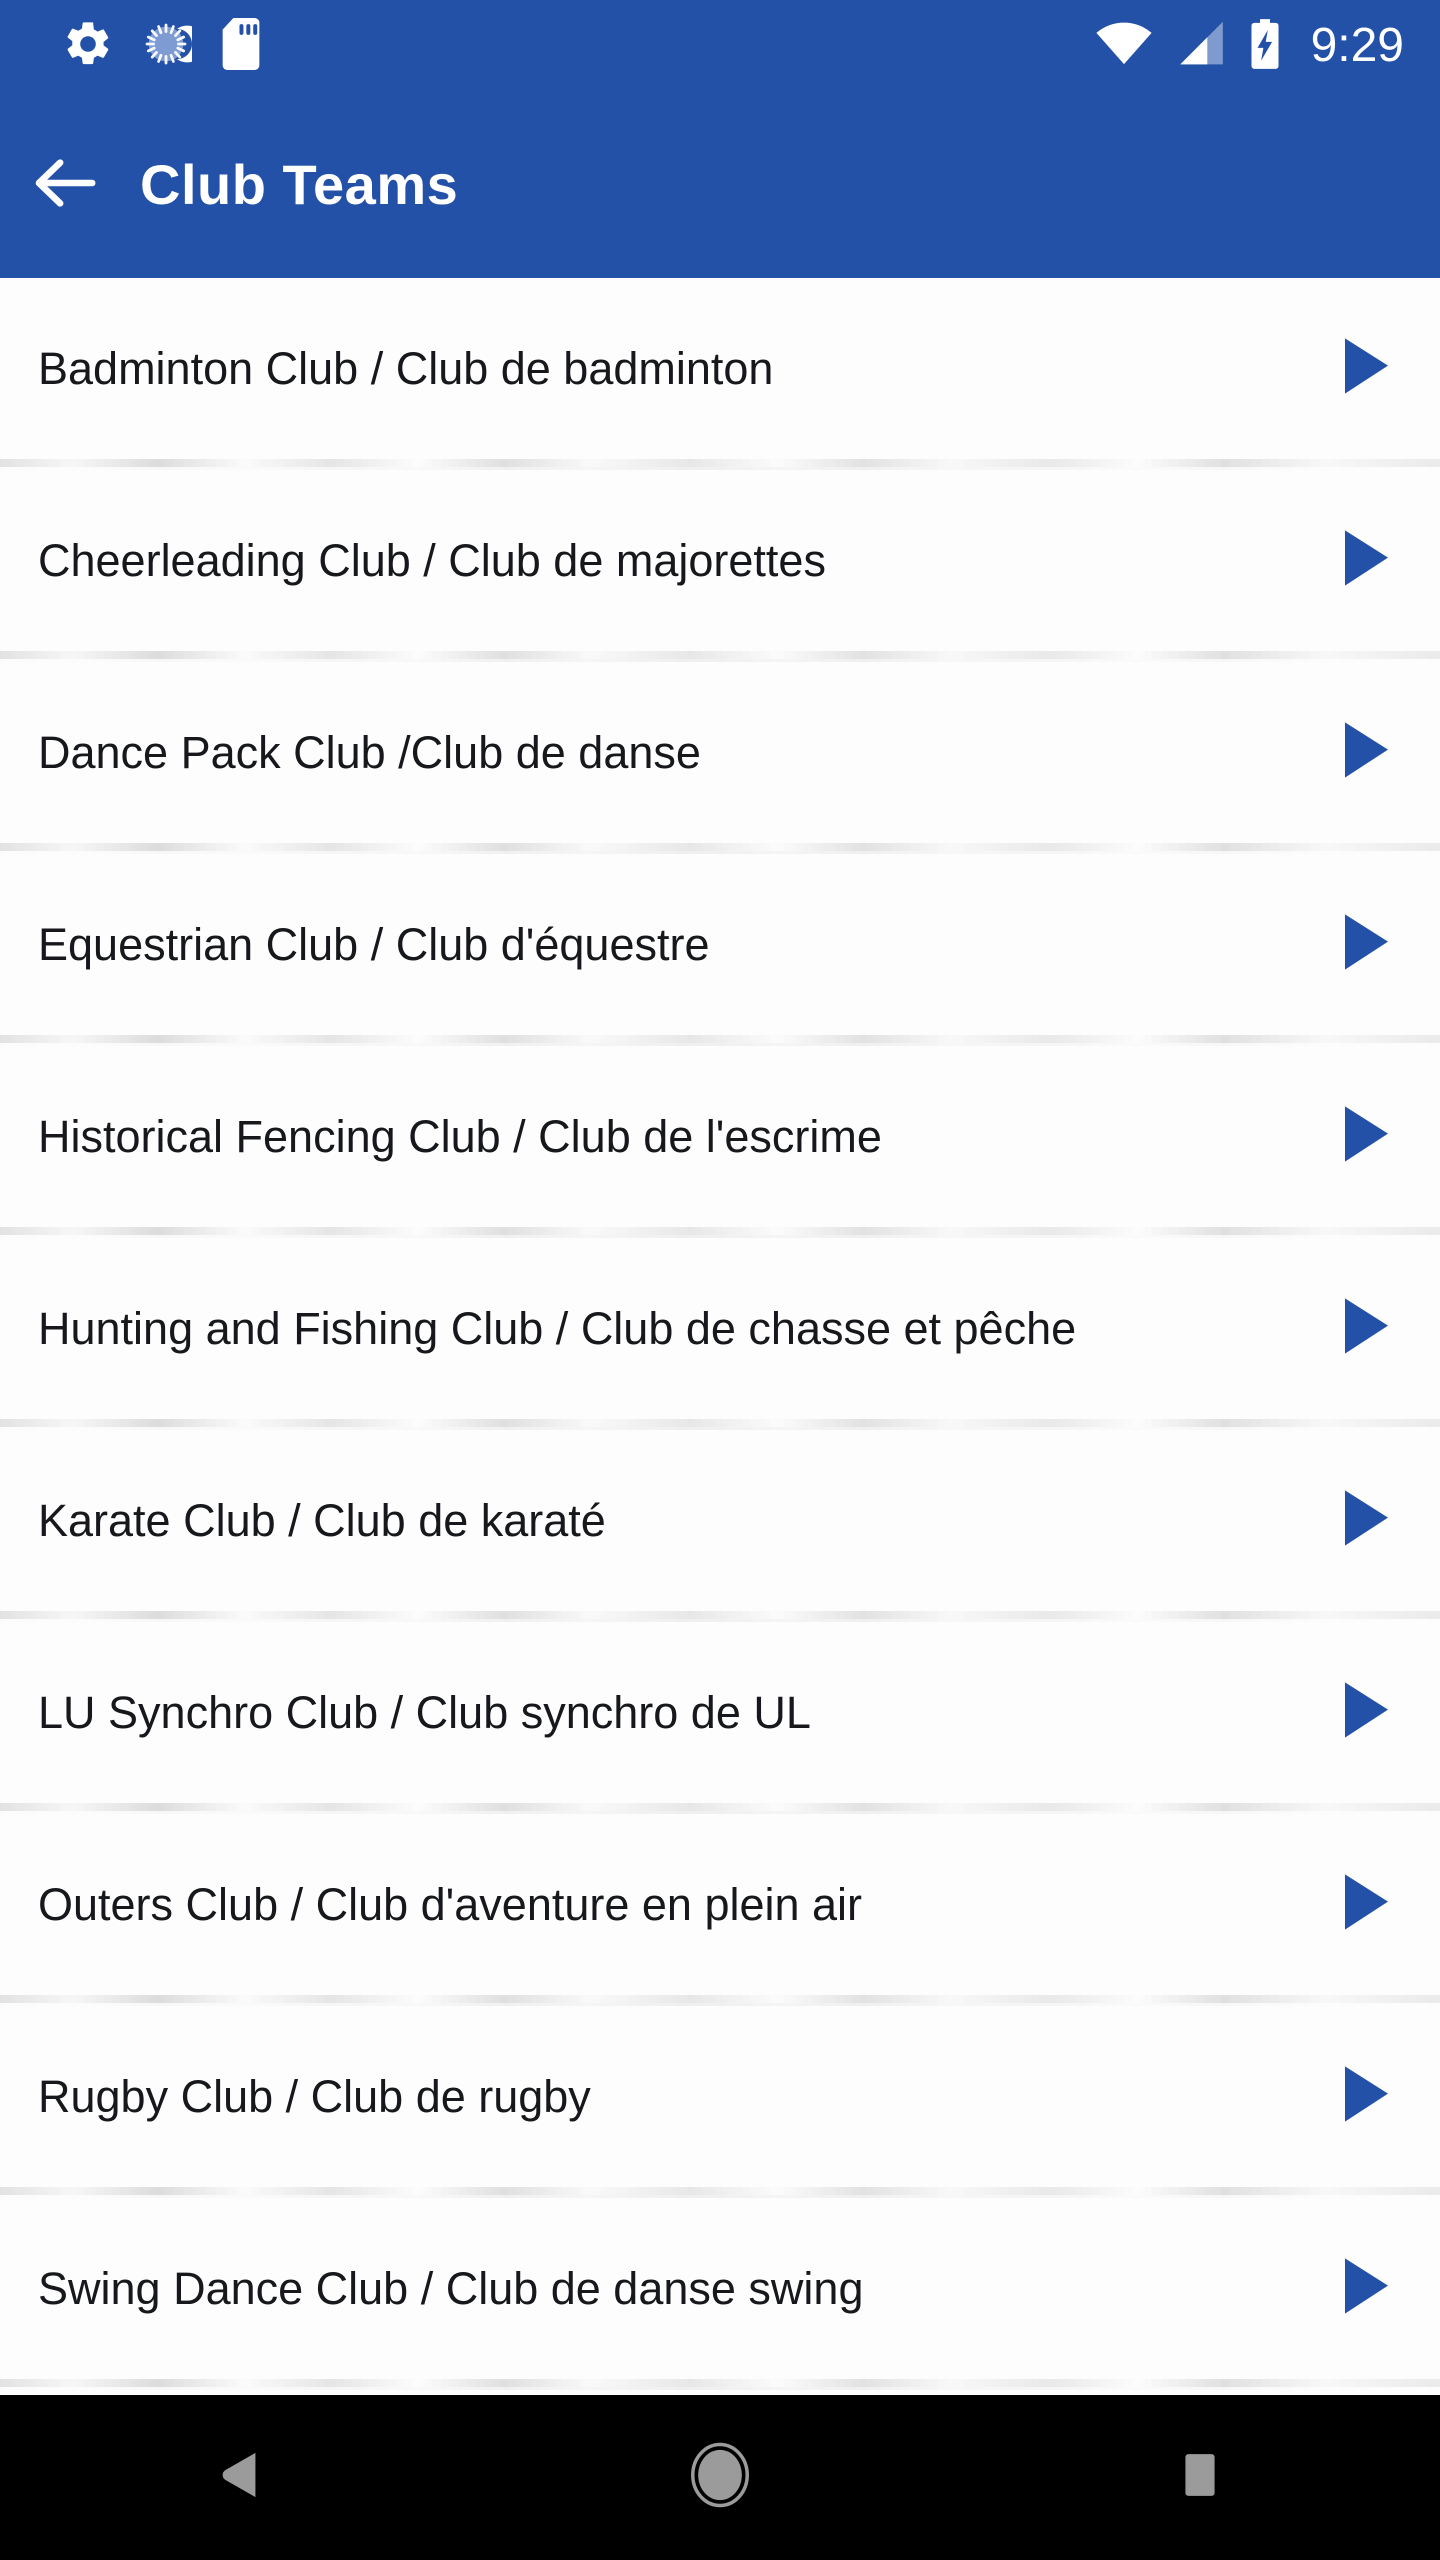 The width and height of the screenshot is (1440, 2560). I want to click on battery-charging-icon, so click(1265, 46).